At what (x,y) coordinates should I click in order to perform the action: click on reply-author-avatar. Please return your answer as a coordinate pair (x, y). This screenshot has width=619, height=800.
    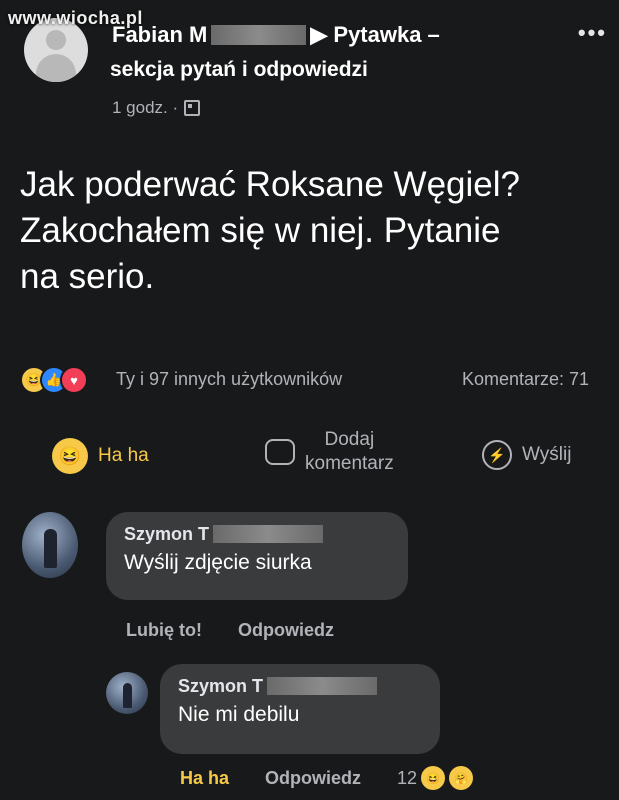
    Looking at the image, I should click on (127, 693).